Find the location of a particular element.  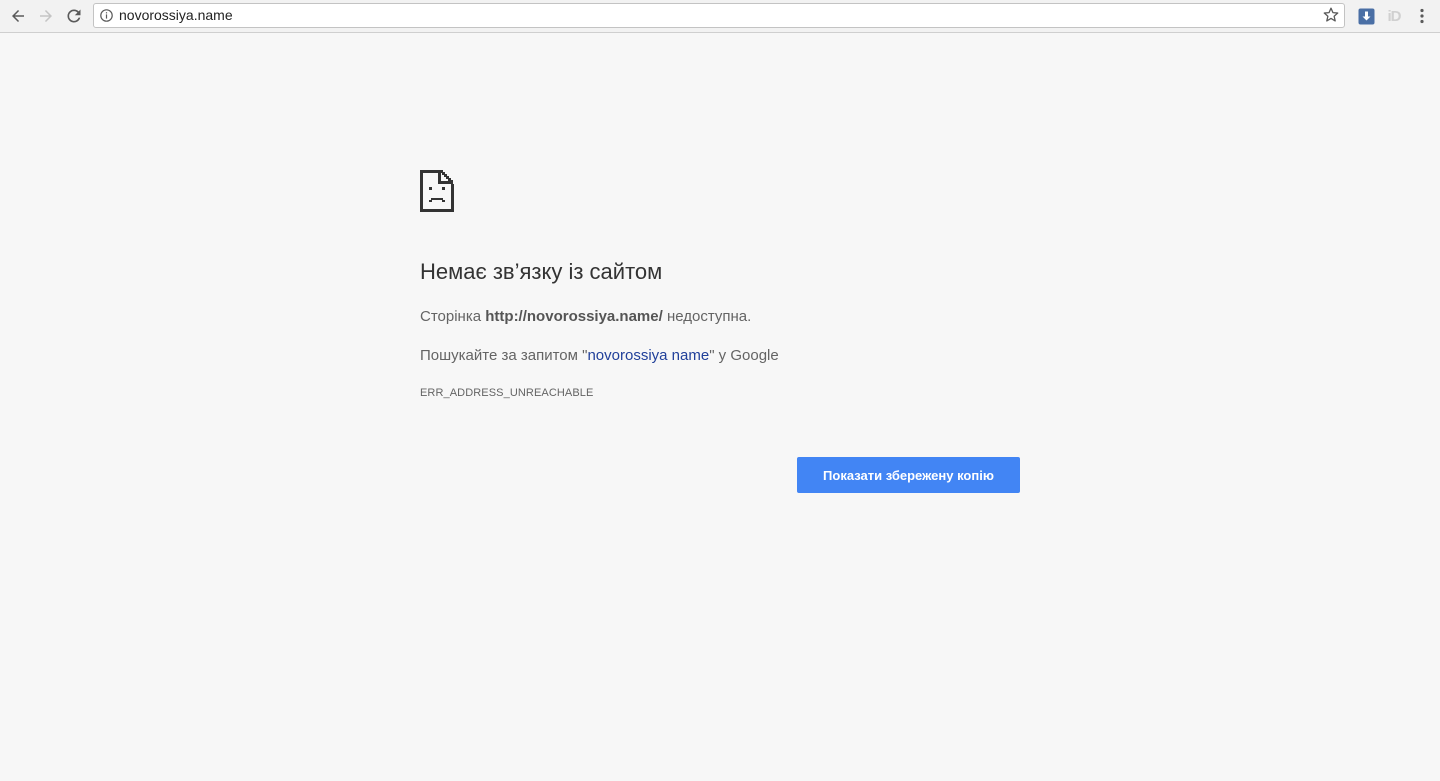

description-prefix: Сторінка is located at coordinates (453, 316).